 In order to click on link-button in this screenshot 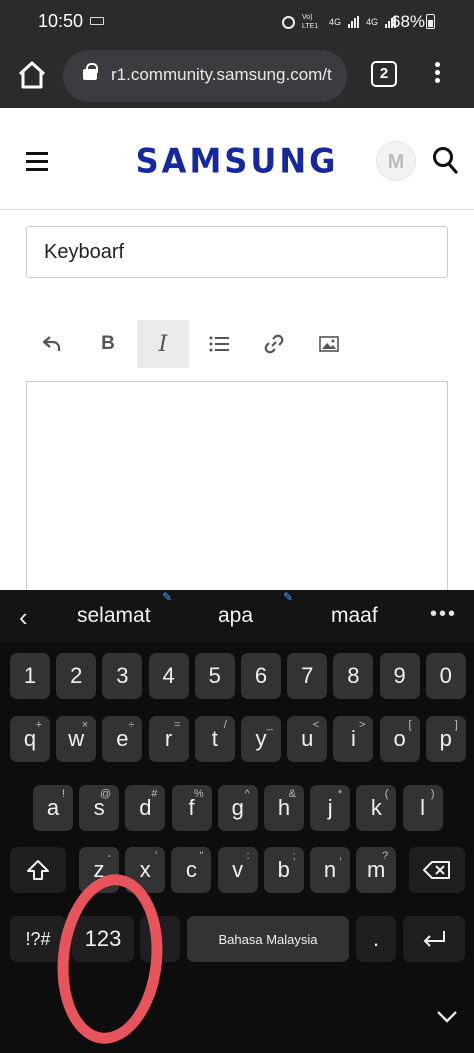, I will do `click(274, 344)`.